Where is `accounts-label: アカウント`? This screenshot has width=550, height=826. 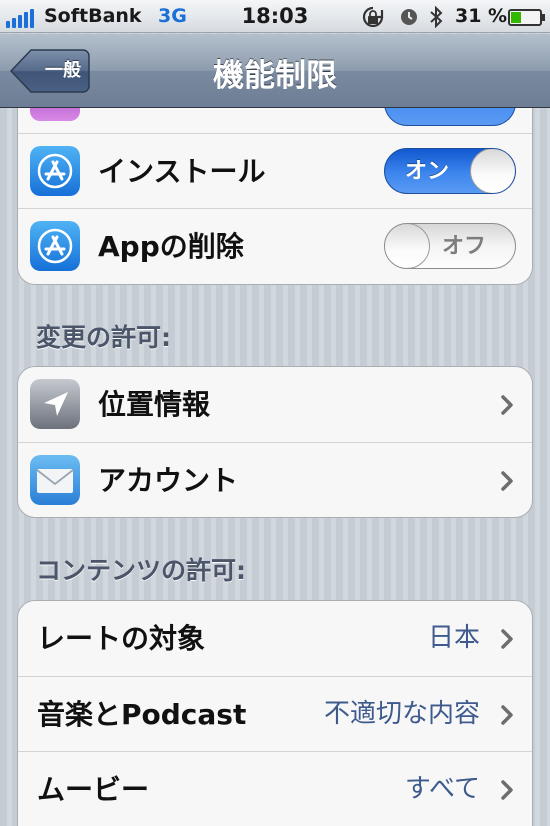
accounts-label: アカウント is located at coordinates (168, 480).